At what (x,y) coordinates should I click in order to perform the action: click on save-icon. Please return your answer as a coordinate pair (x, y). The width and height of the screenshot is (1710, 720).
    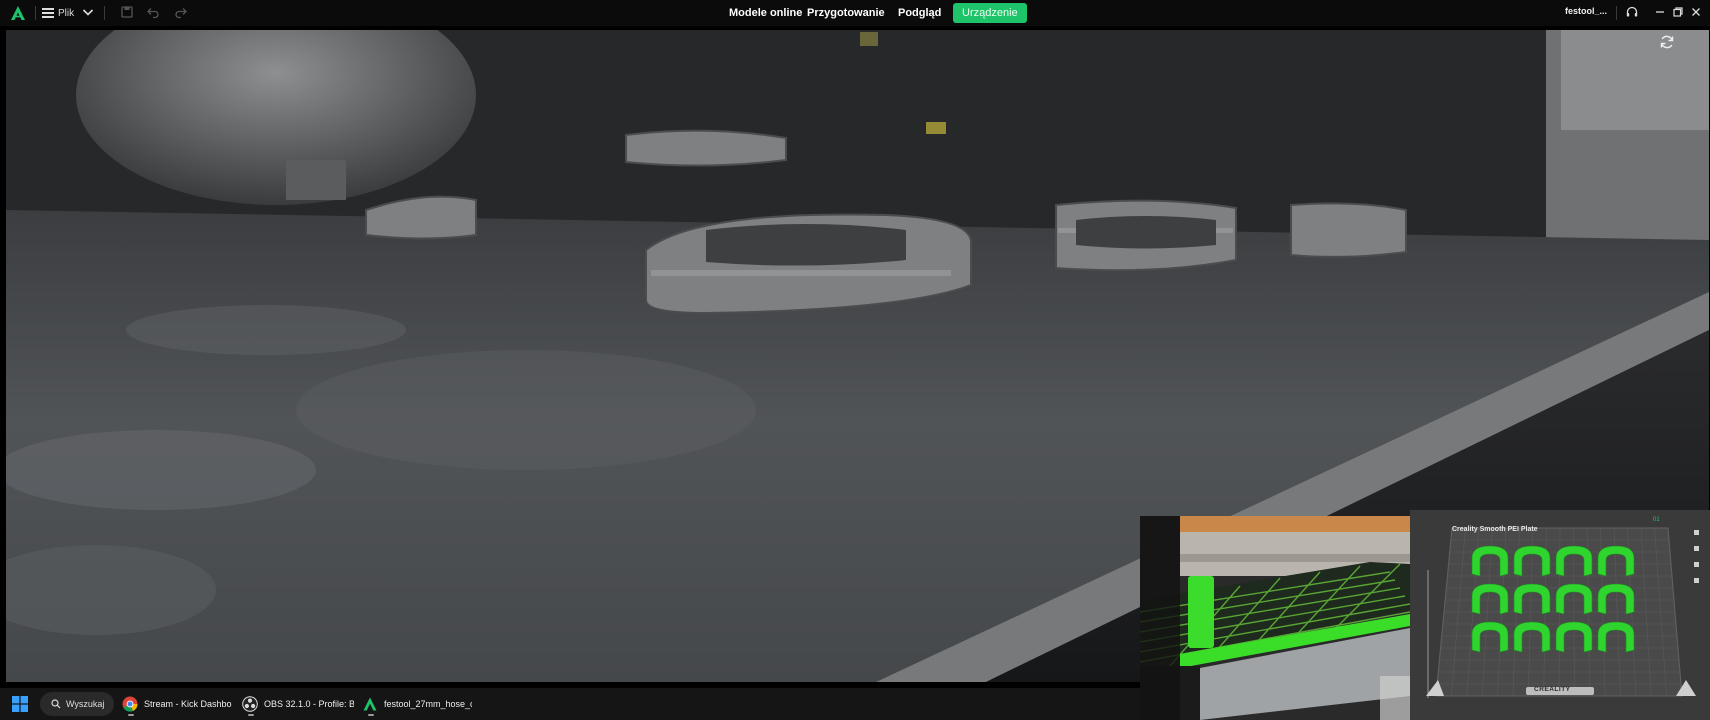
    Looking at the image, I should click on (127, 12).